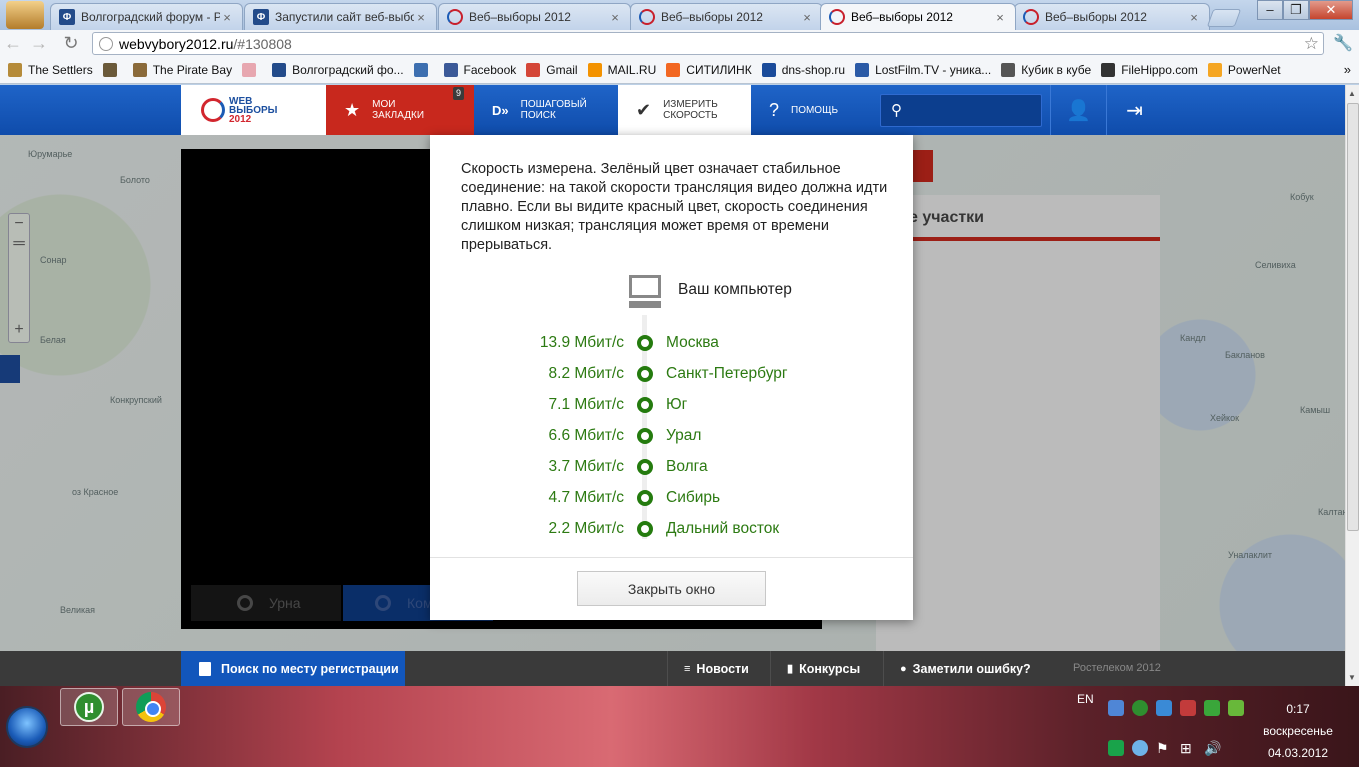  I want to click on system-clock: 0:17 воскресенье 04.03.2012, so click(1298, 731).